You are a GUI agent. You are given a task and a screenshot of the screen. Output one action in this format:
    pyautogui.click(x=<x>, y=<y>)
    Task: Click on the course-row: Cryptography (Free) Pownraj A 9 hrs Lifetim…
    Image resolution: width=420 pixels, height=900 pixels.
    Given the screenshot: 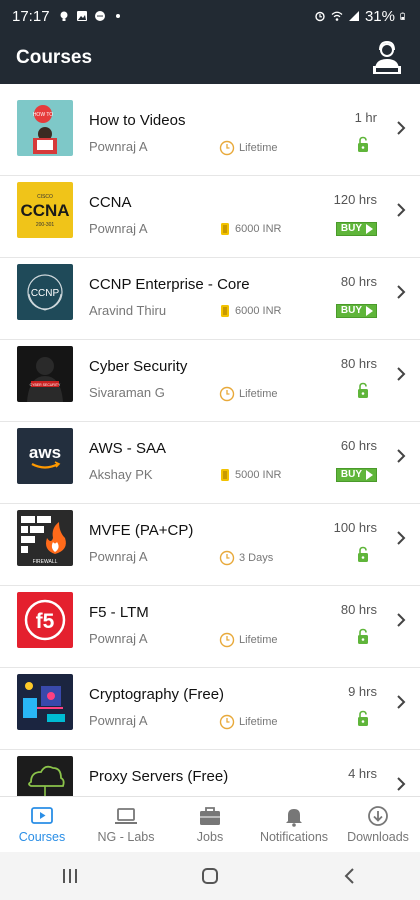 What is the action you would take?
    pyautogui.click(x=210, y=709)
    